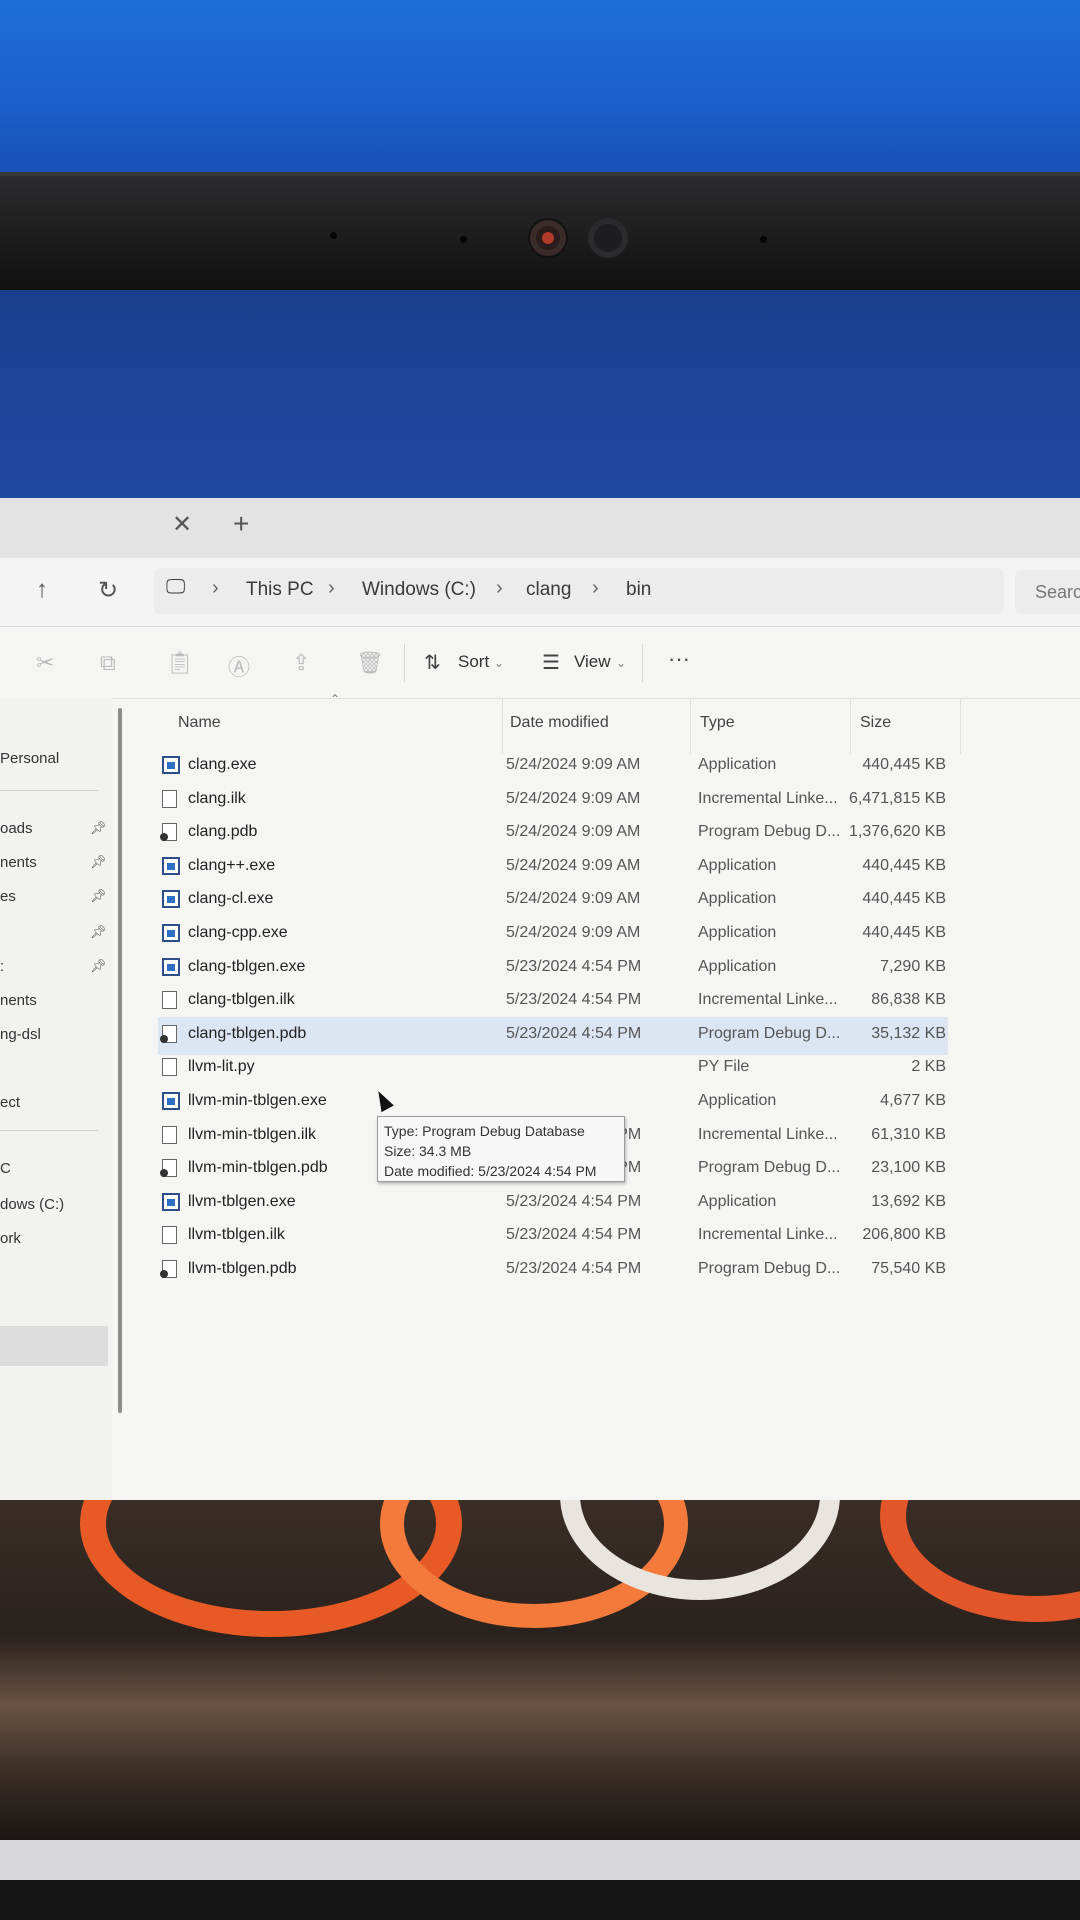  Describe the element at coordinates (120, 1060) in the screenshot. I see `sidebar-scrollbar` at that location.